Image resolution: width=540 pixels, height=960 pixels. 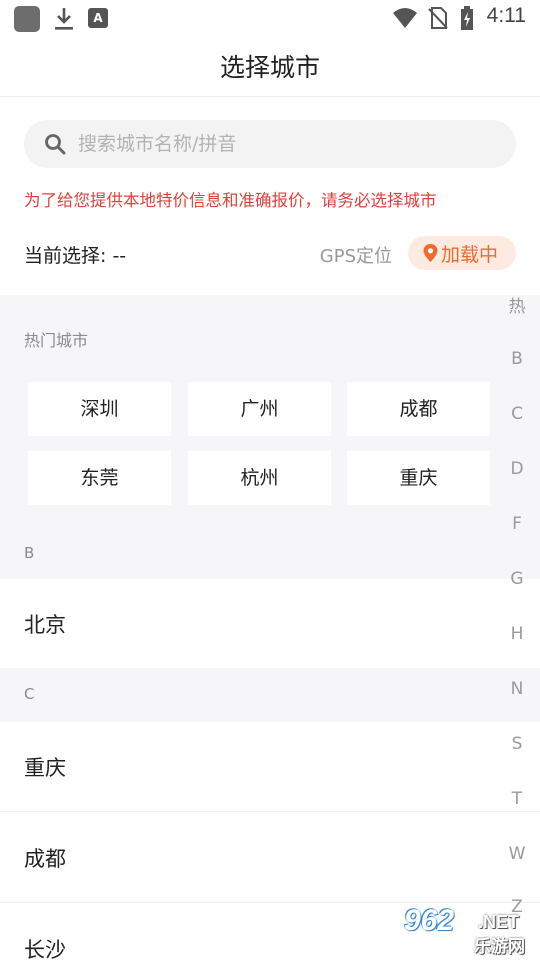 What do you see at coordinates (517, 579) in the screenshot?
I see `index-letter: G` at bounding box center [517, 579].